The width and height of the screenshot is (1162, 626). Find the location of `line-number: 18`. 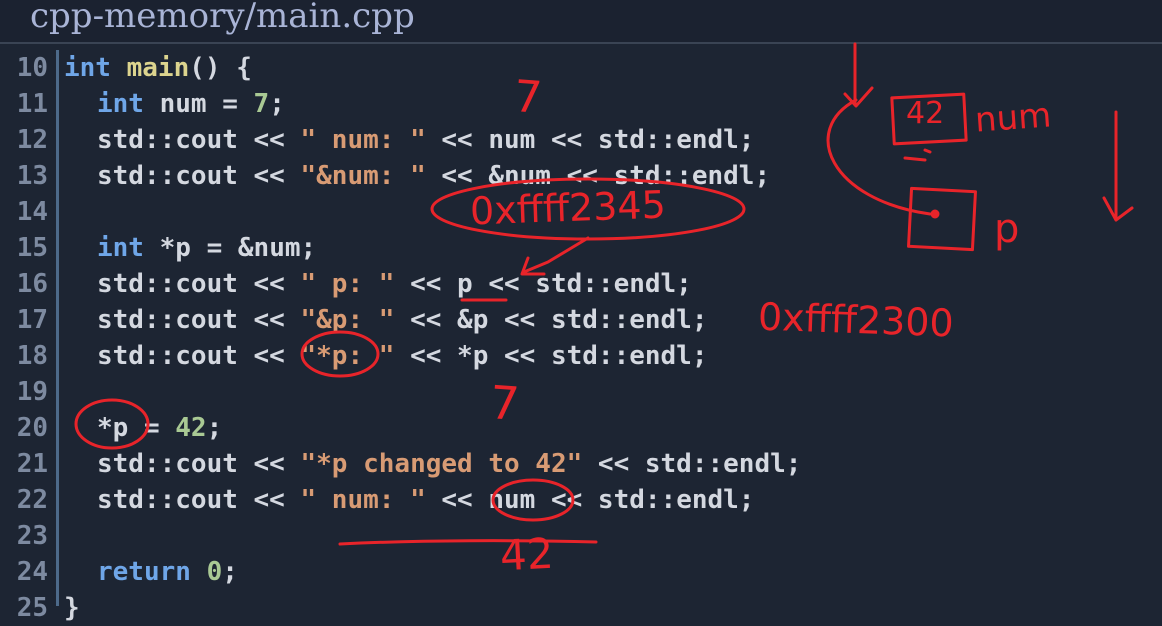

line-number: 18 is located at coordinates (32, 356).